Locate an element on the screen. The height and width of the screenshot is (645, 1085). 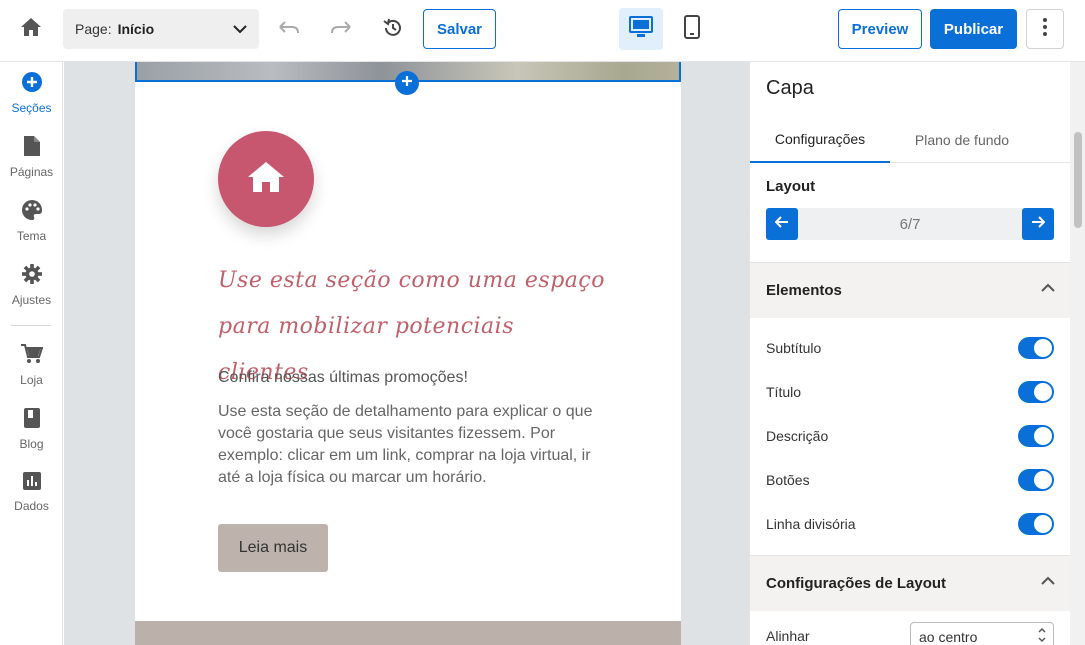
panel-tabs: Configurações Plano de fundo is located at coordinates (910, 140).